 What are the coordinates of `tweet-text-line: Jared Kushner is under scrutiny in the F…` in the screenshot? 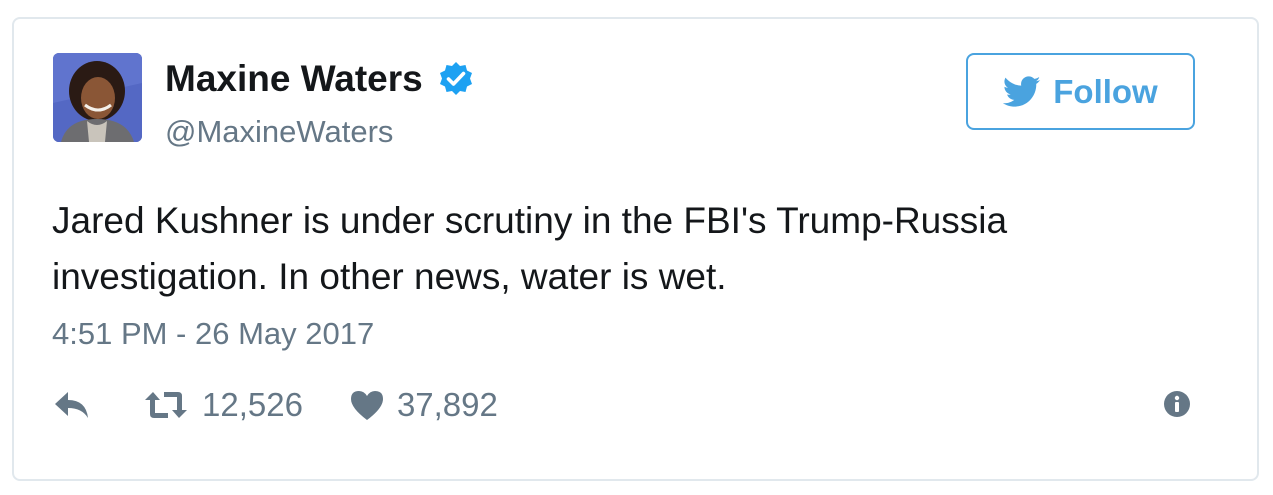 It's located at (530, 220).